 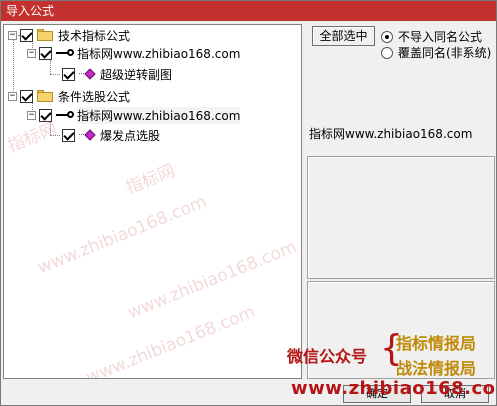 What do you see at coordinates (94, 96) in the screenshot?
I see `tree-node-label: 条件选股公式` at bounding box center [94, 96].